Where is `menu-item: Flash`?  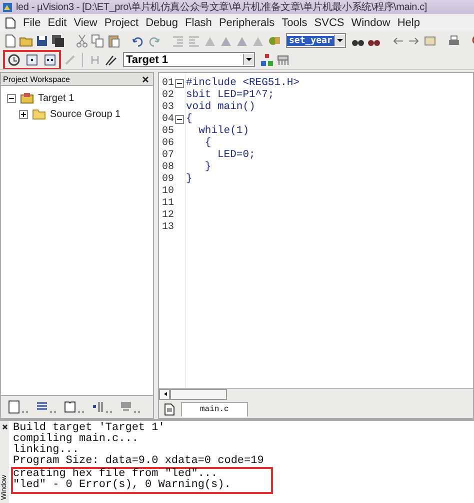
menu-item: Flash is located at coordinates (198, 22).